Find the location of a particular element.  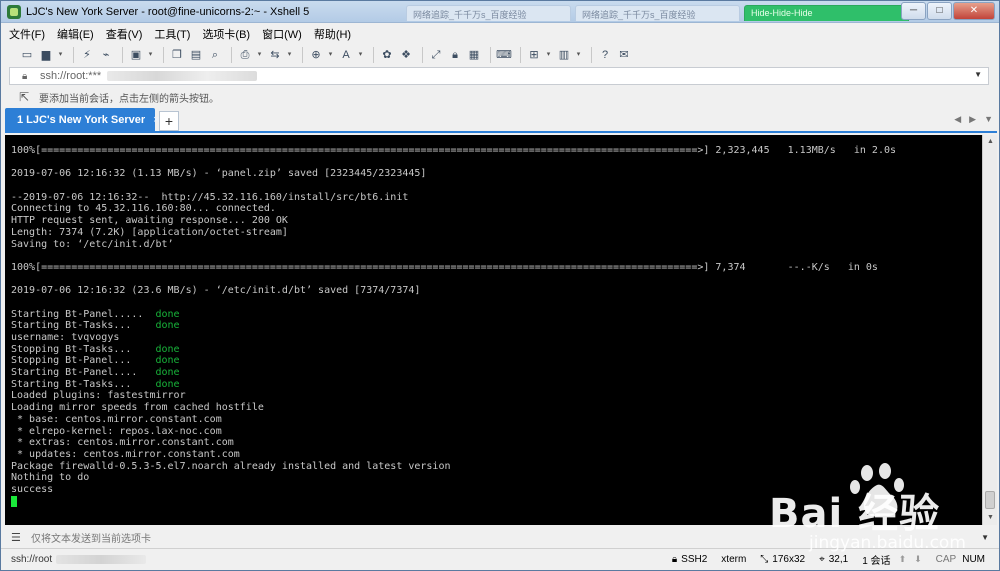

close-button: ✕ is located at coordinates (974, 11).